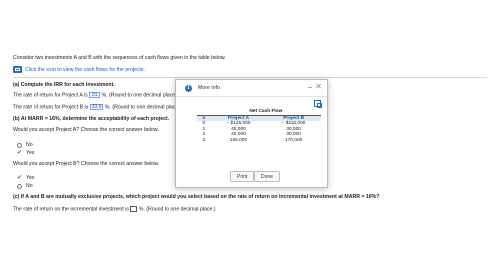  What do you see at coordinates (250, 77) in the screenshot?
I see `divider` at bounding box center [250, 77].